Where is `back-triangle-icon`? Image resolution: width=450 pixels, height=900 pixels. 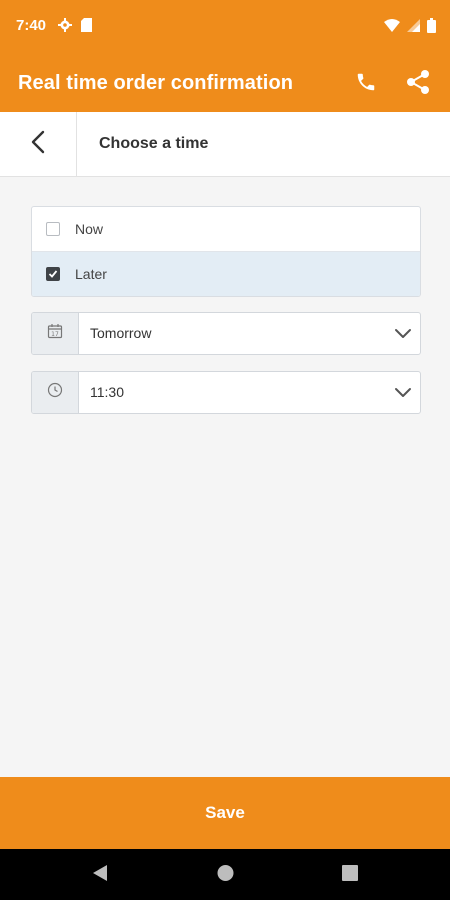 back-triangle-icon is located at coordinates (100, 876).